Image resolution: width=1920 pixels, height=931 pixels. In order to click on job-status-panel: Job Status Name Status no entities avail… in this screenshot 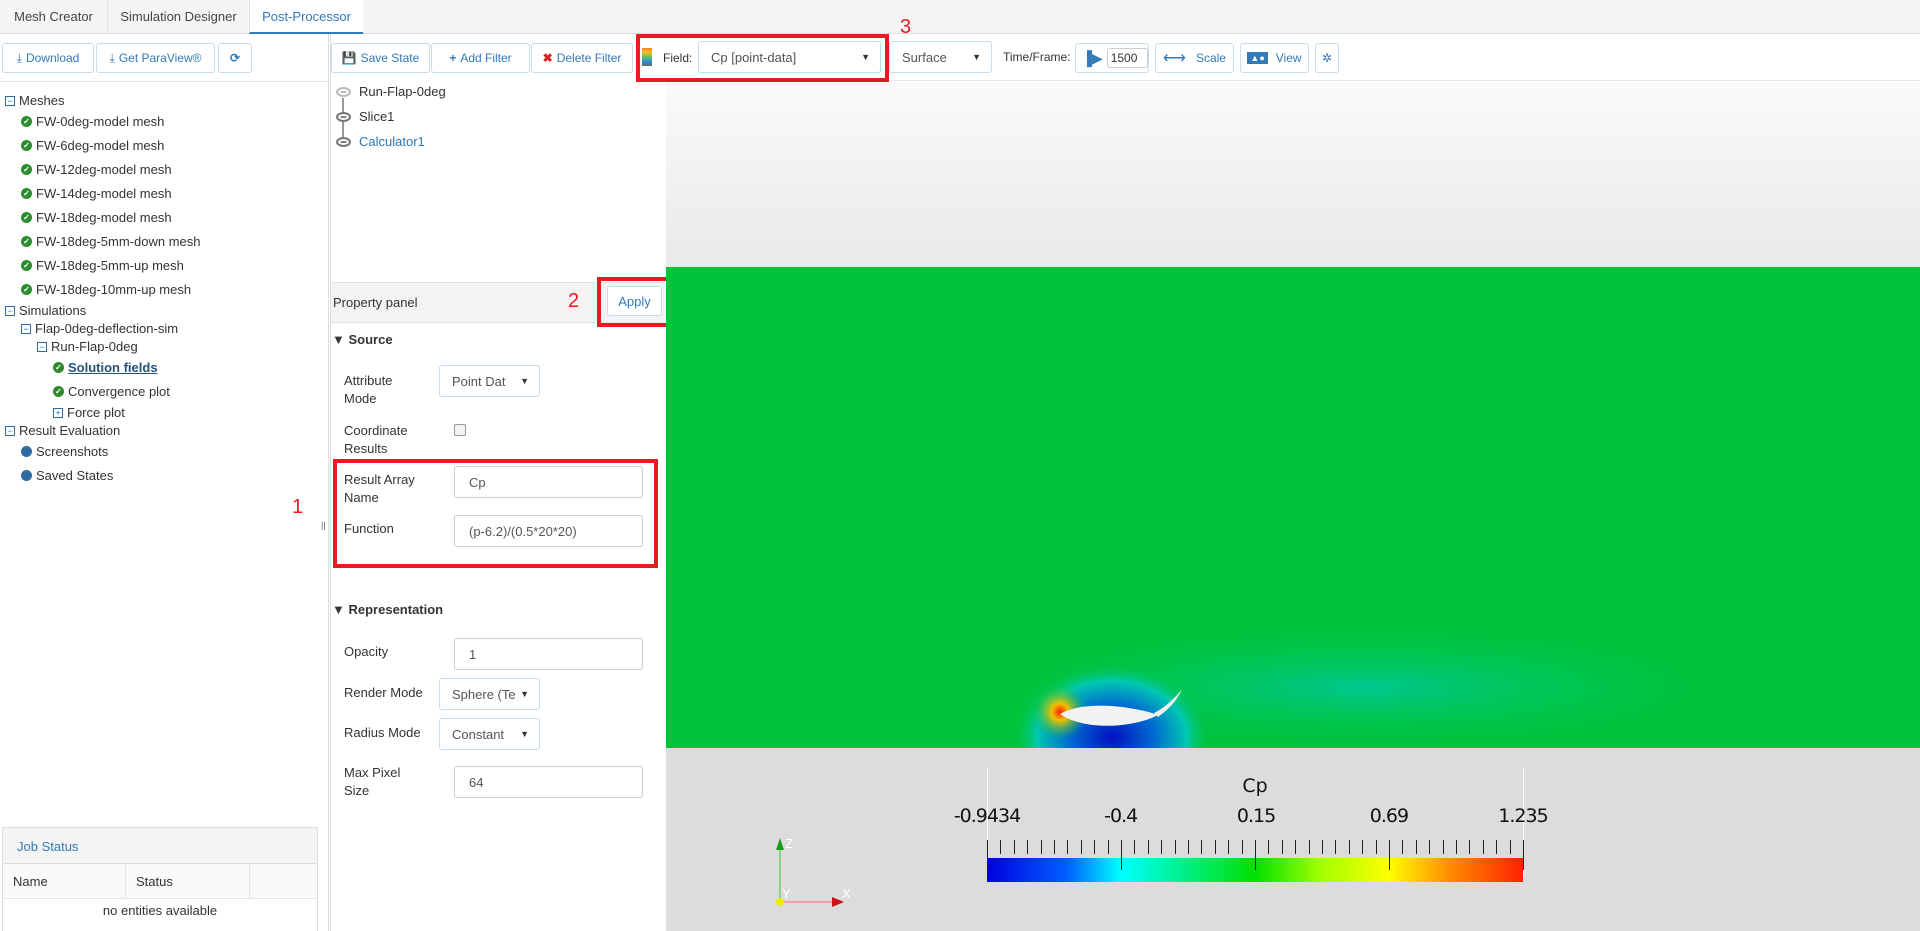, I will do `click(160, 879)`.